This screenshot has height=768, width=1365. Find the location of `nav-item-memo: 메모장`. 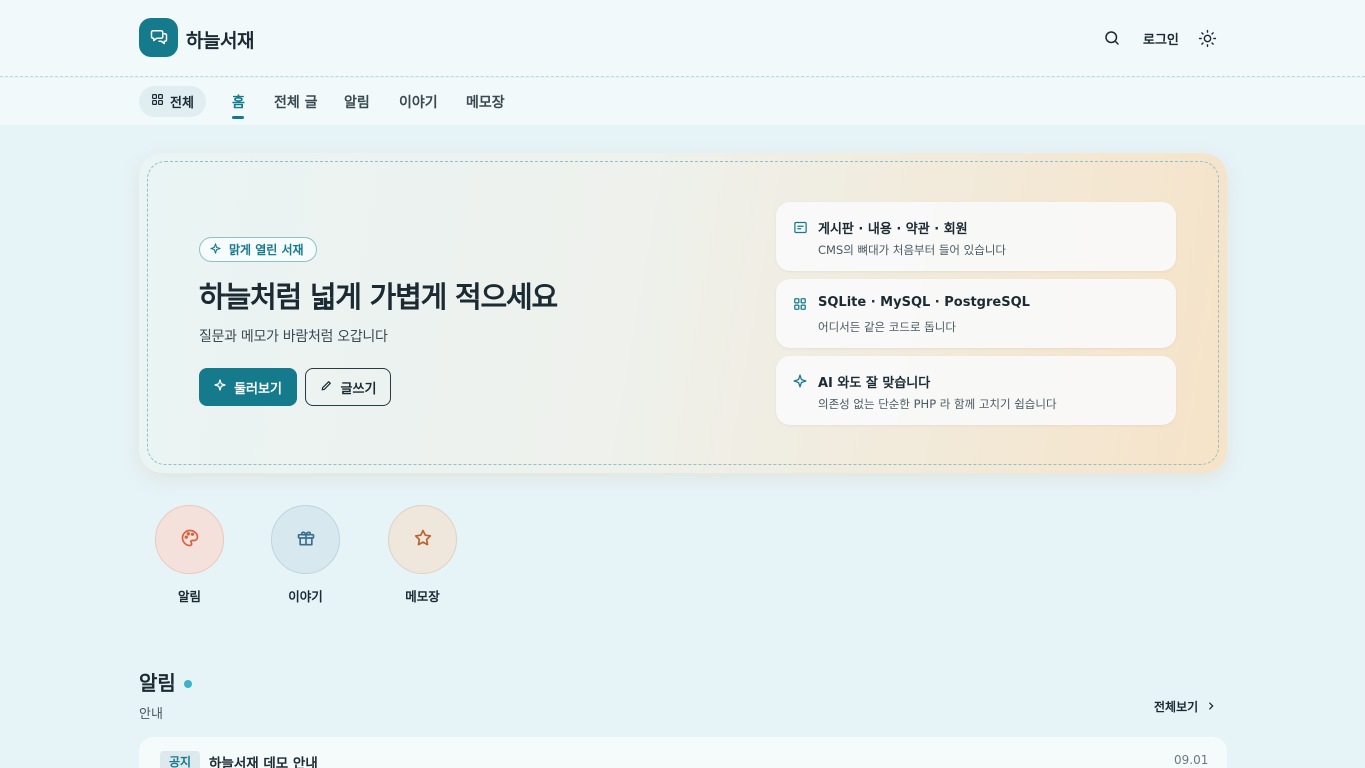

nav-item-memo: 메모장 is located at coordinates (485, 102).